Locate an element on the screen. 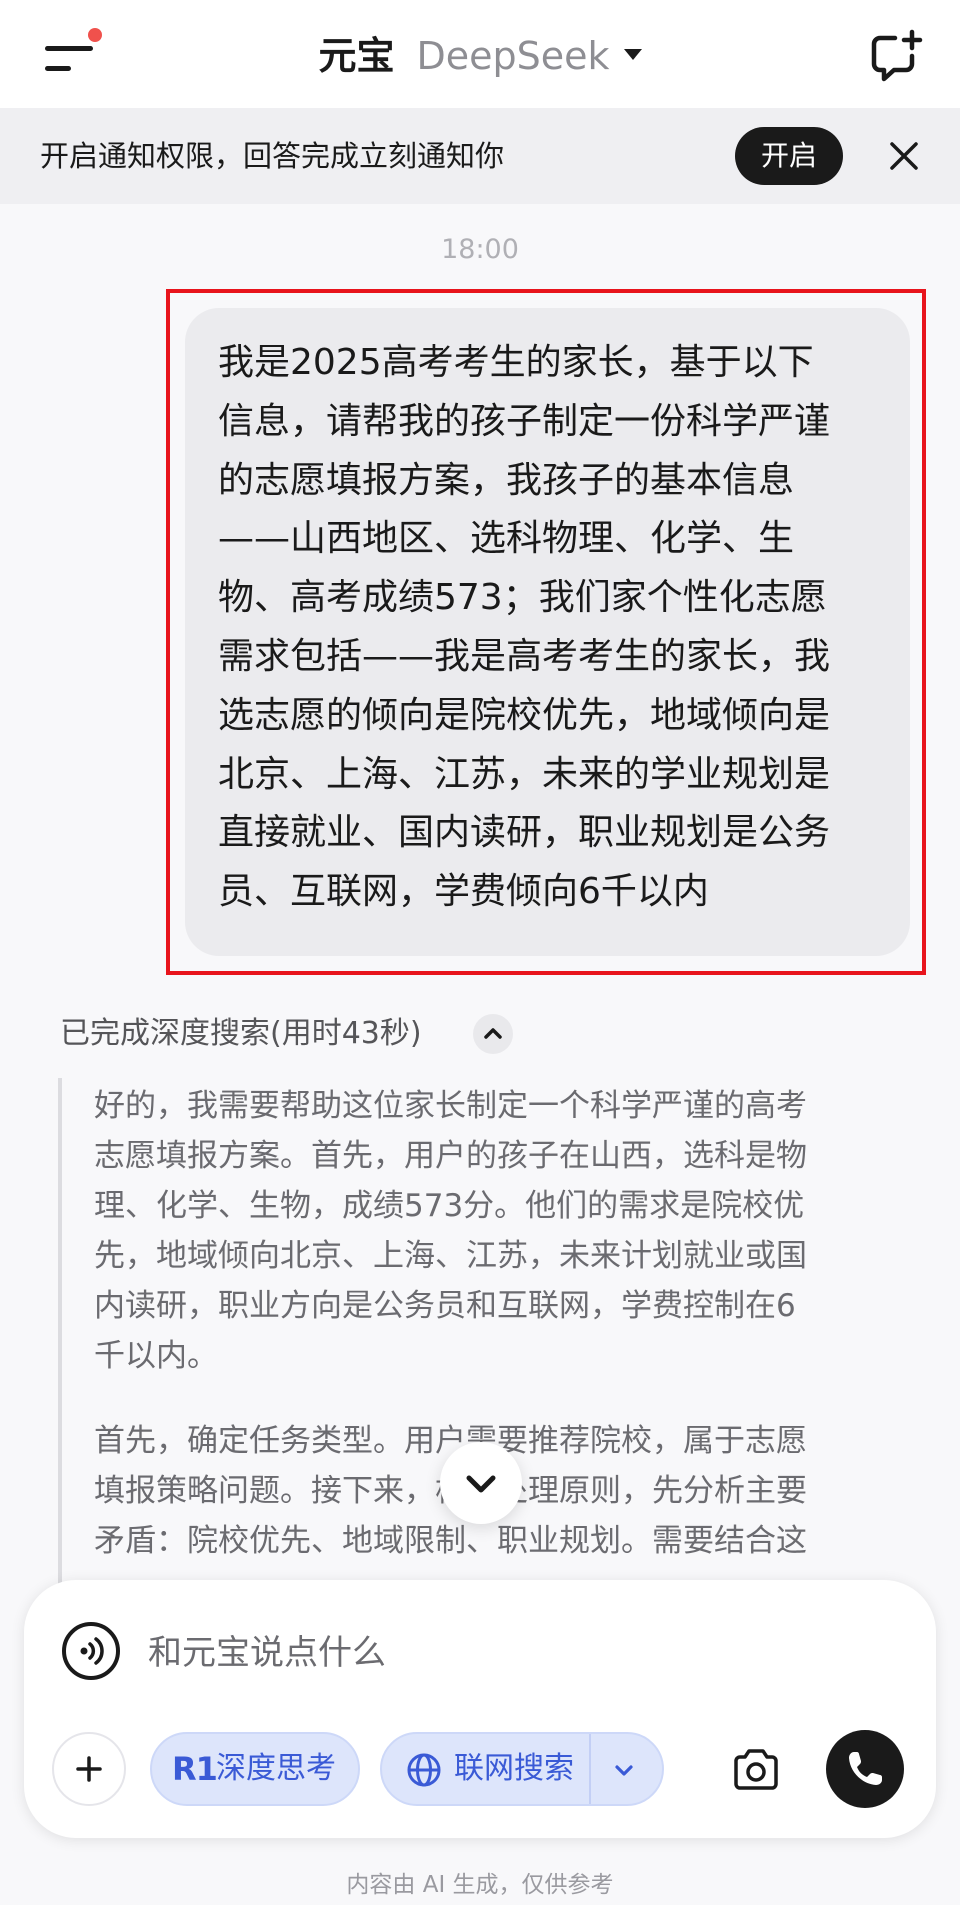  plus-icon is located at coordinates (89, 1769).